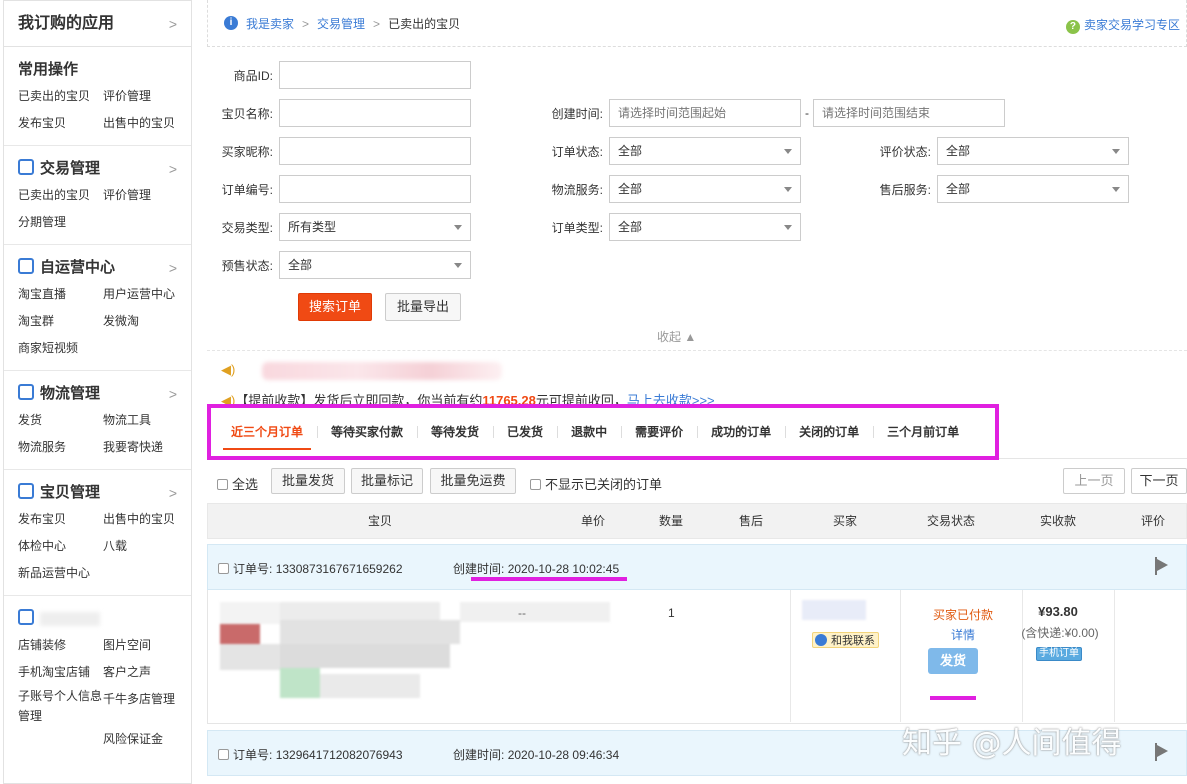 The height and width of the screenshot is (784, 1187). Describe the element at coordinates (923, 432) in the screenshot. I see `tab-older: 三个月前订单` at that location.